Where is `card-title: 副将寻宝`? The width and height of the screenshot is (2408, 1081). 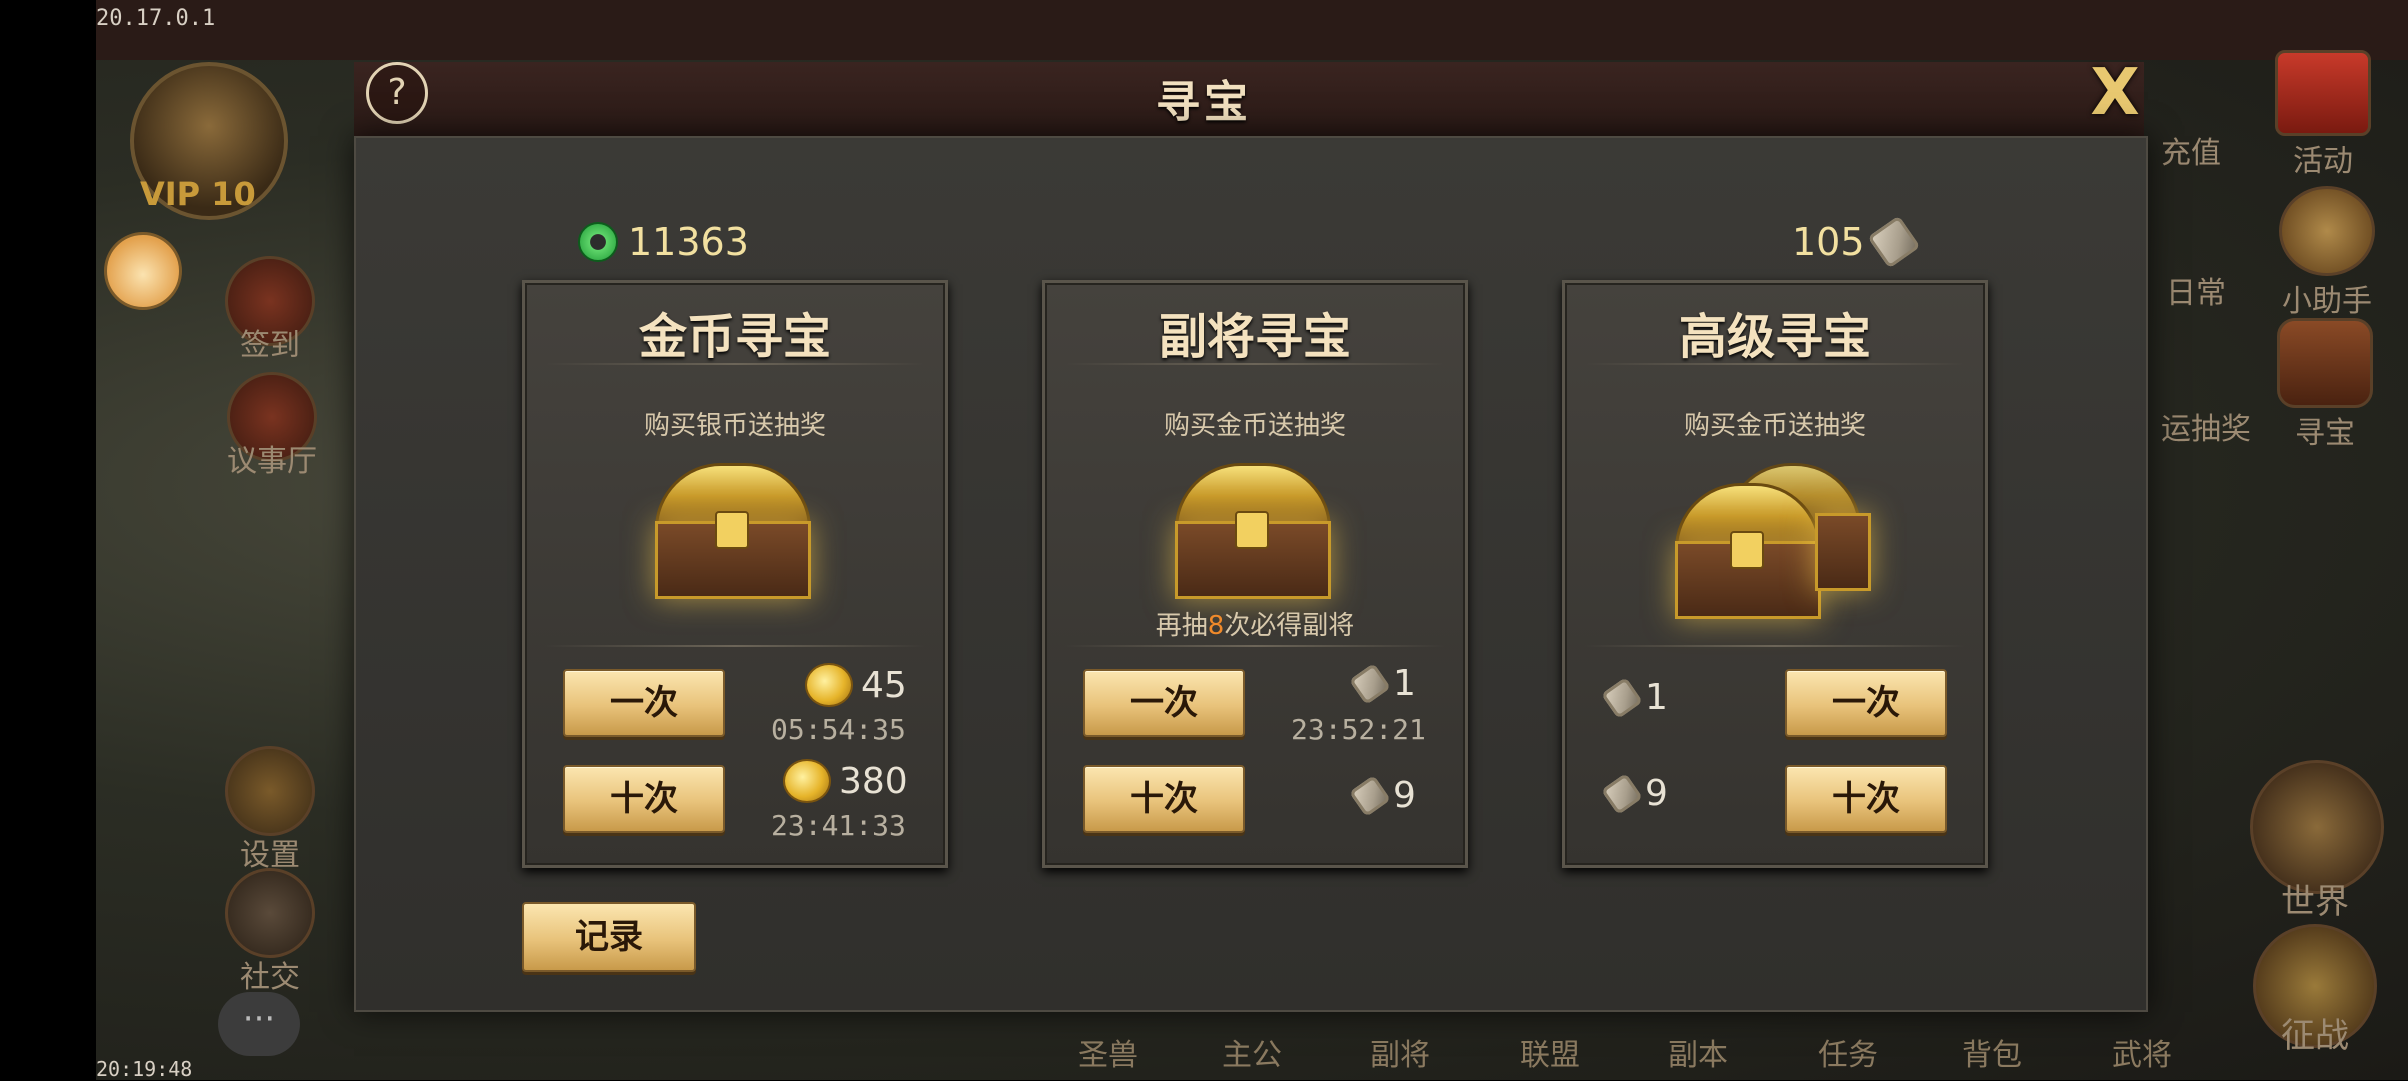
card-title: 副将寻宝 is located at coordinates (1254, 337).